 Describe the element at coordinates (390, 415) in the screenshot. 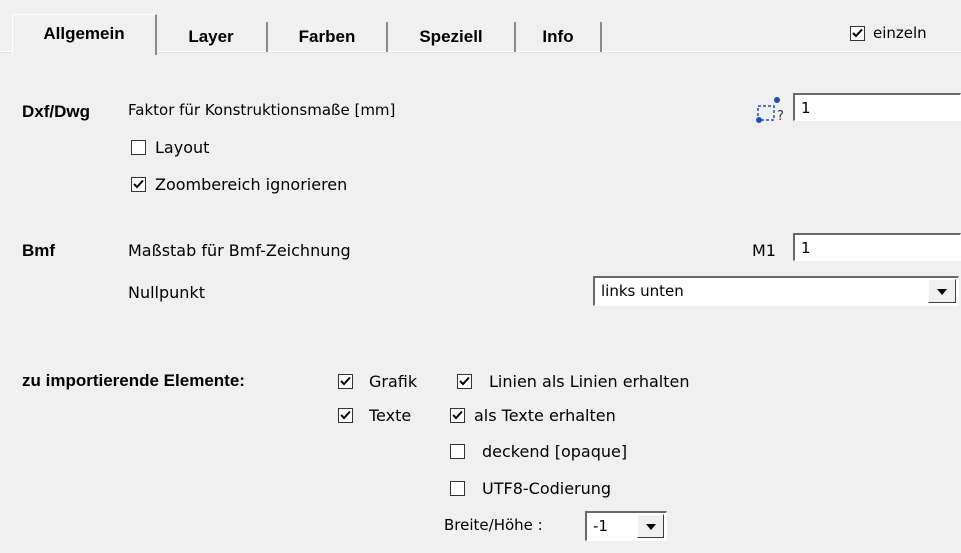

I see `texte-label: Texte` at that location.